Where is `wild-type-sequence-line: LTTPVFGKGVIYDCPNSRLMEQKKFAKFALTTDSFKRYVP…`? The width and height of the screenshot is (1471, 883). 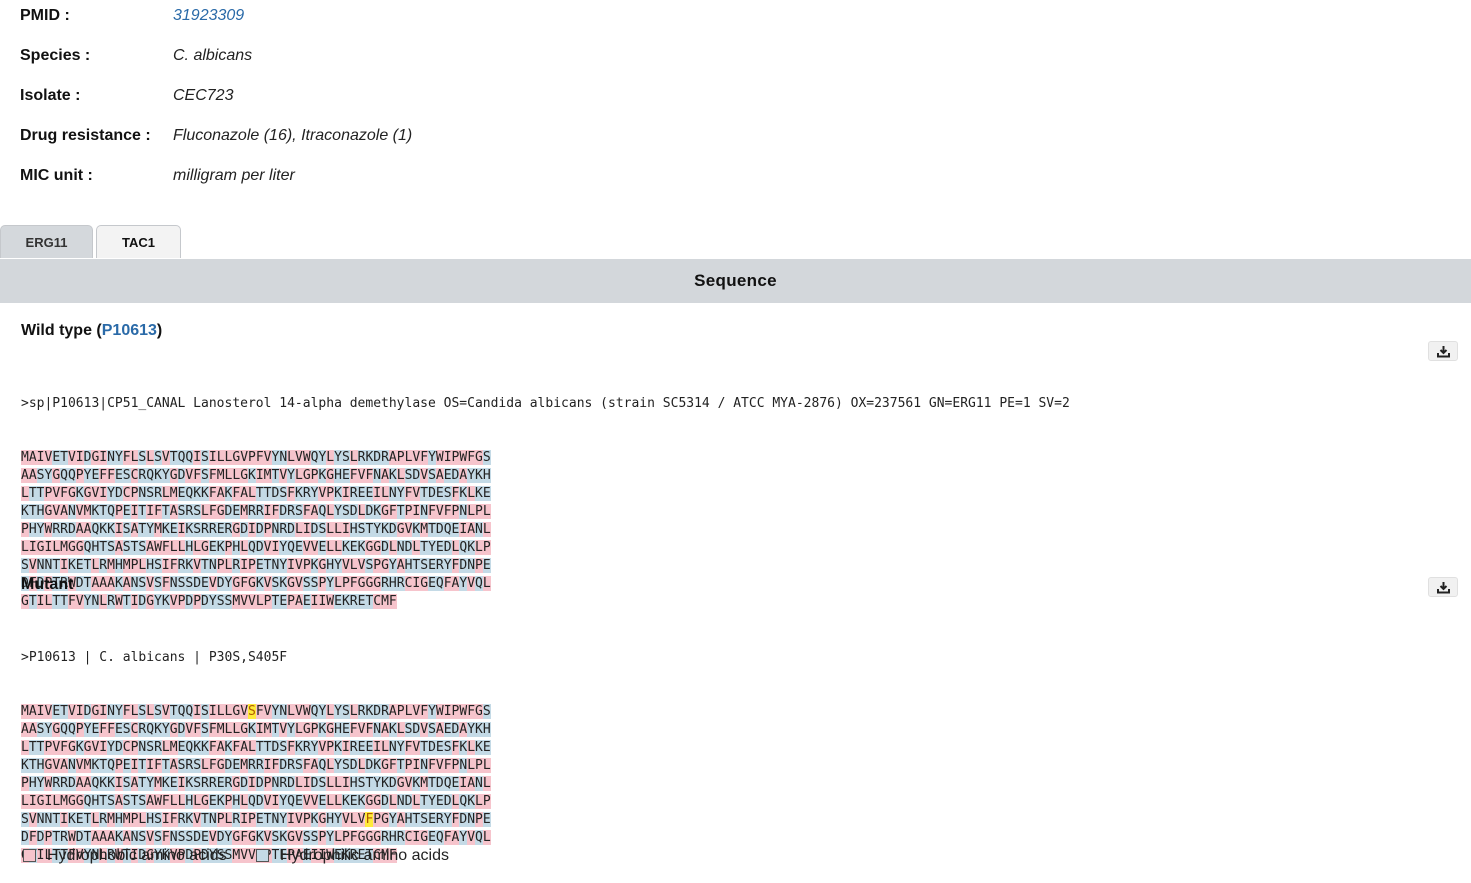 wild-type-sequence-line: LTTPVFGKGVIYDCPNSRLMEQKKFAKFALTTDSFKRYVP… is located at coordinates (256, 493).